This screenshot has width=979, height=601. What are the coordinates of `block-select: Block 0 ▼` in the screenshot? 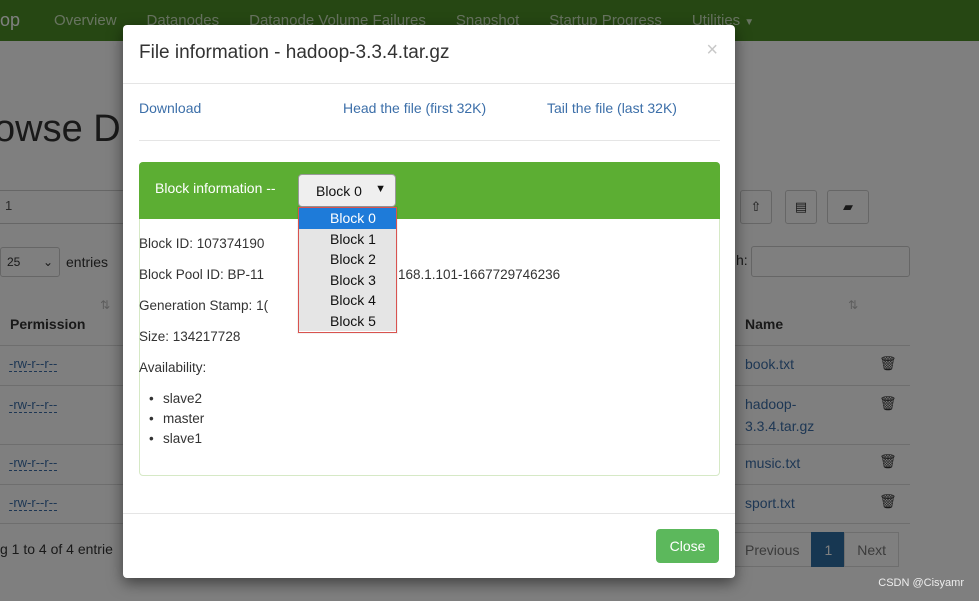 It's located at (347, 190).